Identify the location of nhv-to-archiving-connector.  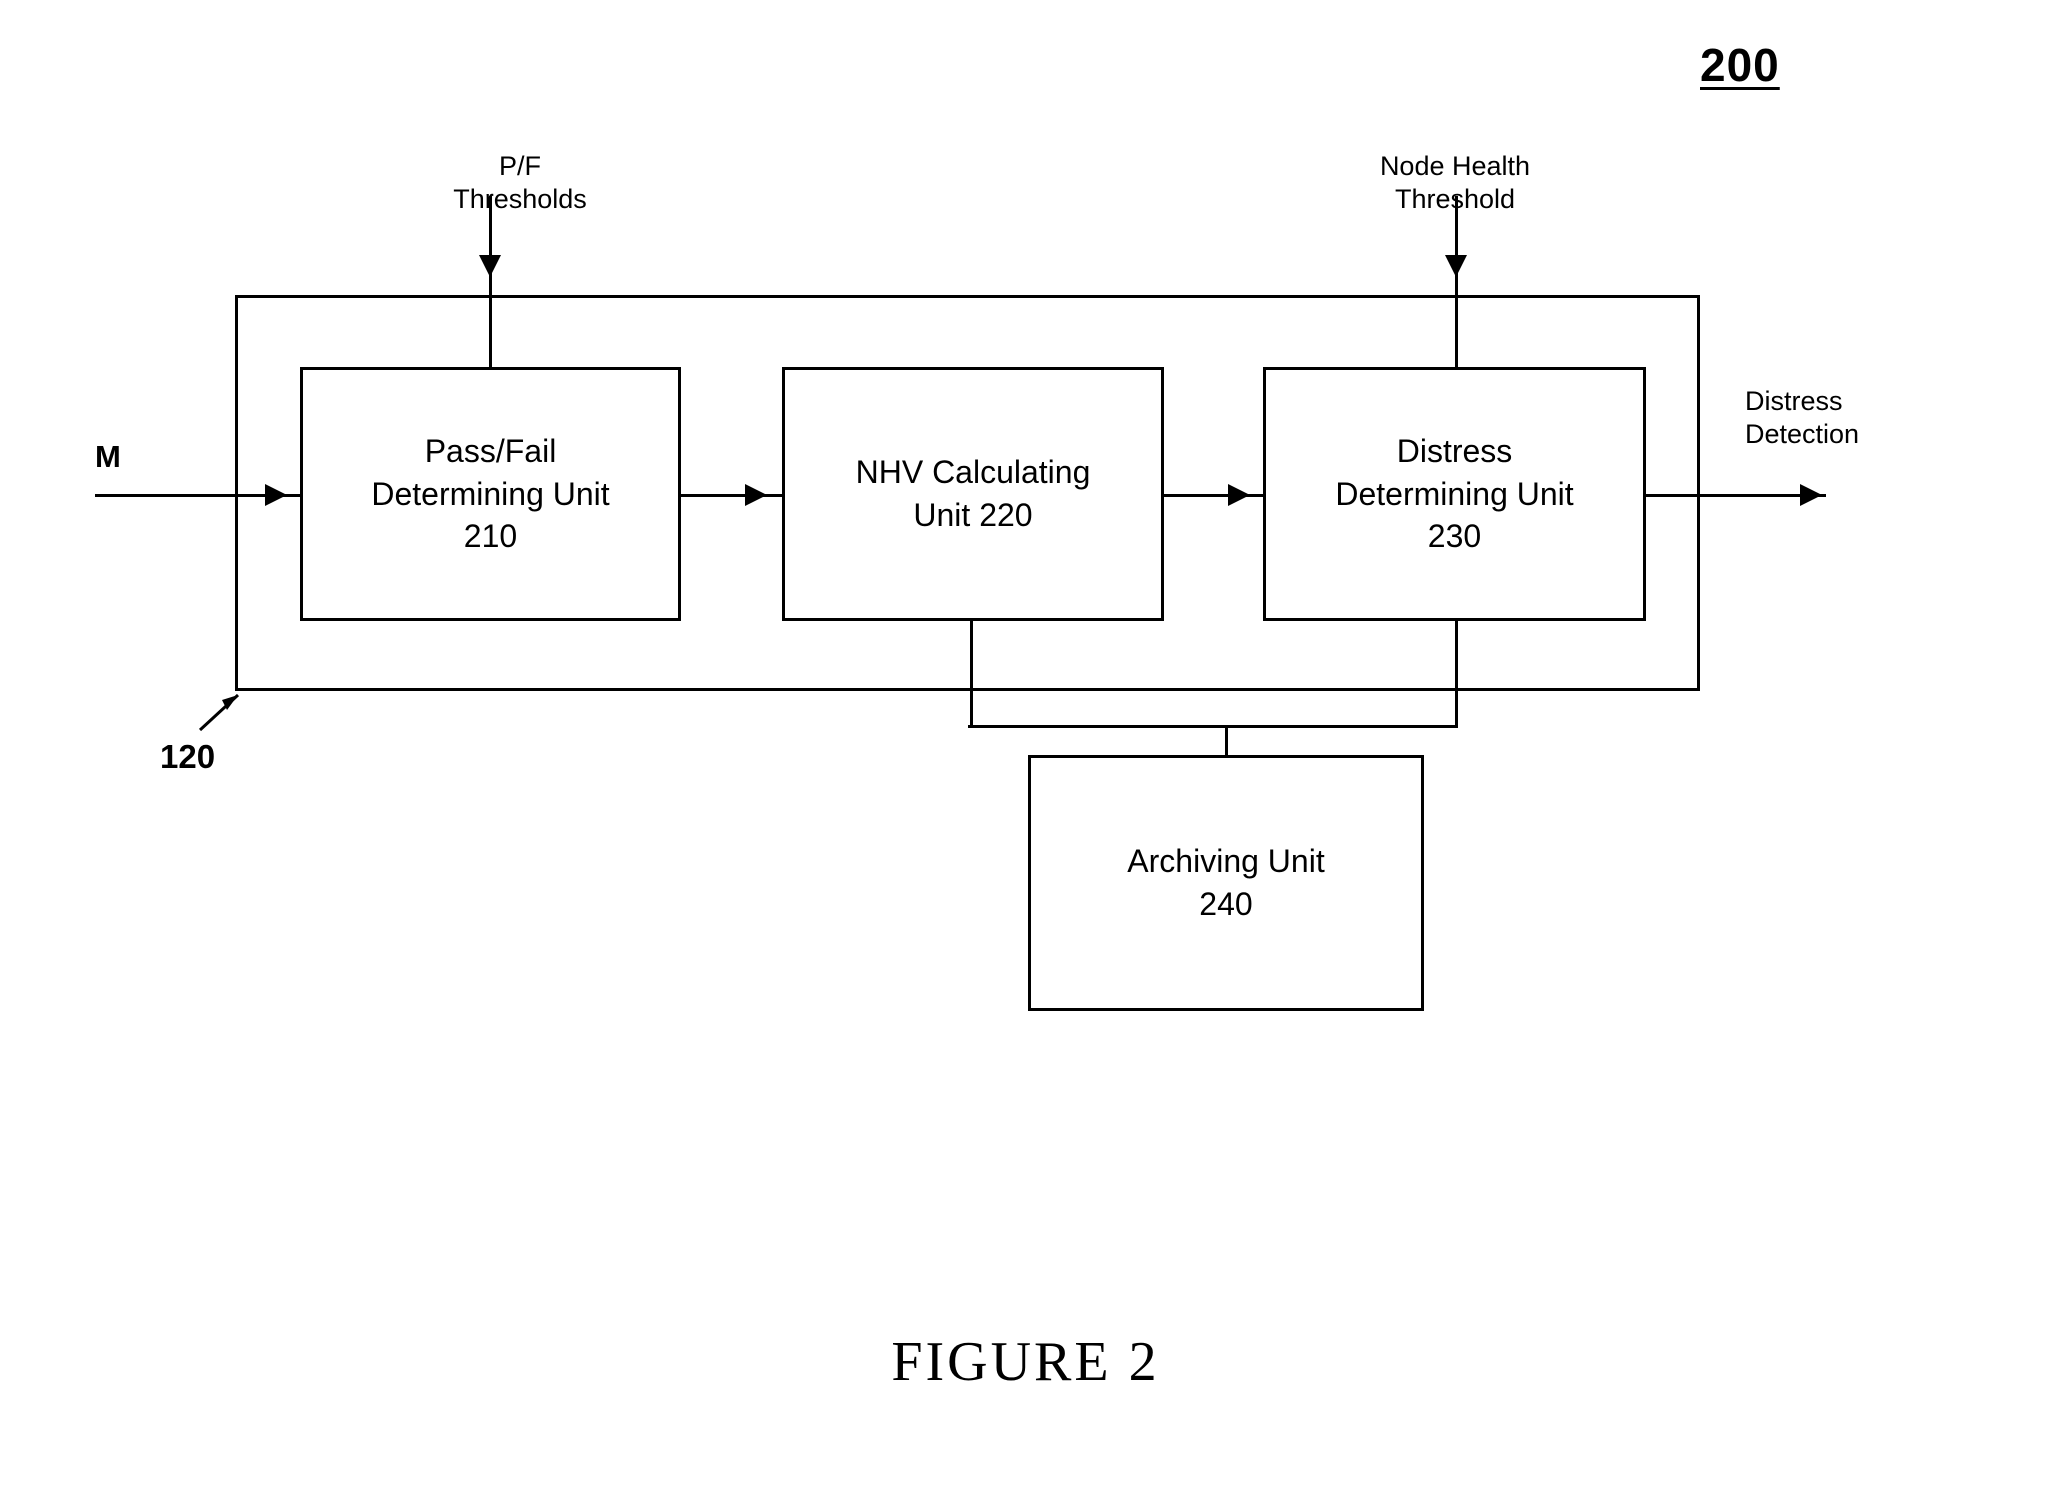
(971, 674).